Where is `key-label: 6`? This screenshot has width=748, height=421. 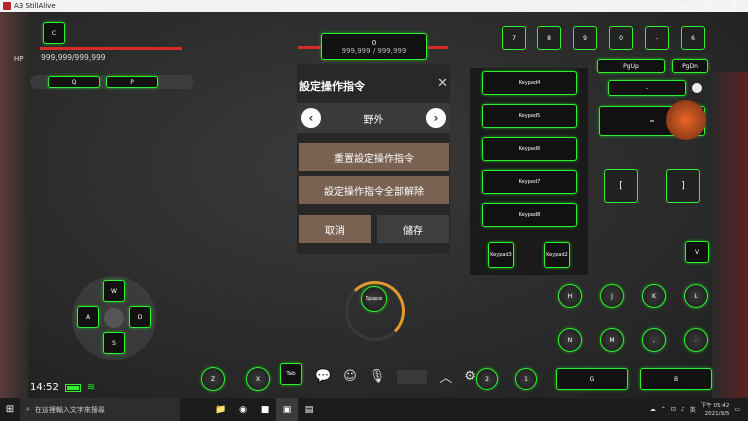 key-label: 6 is located at coordinates (693, 38).